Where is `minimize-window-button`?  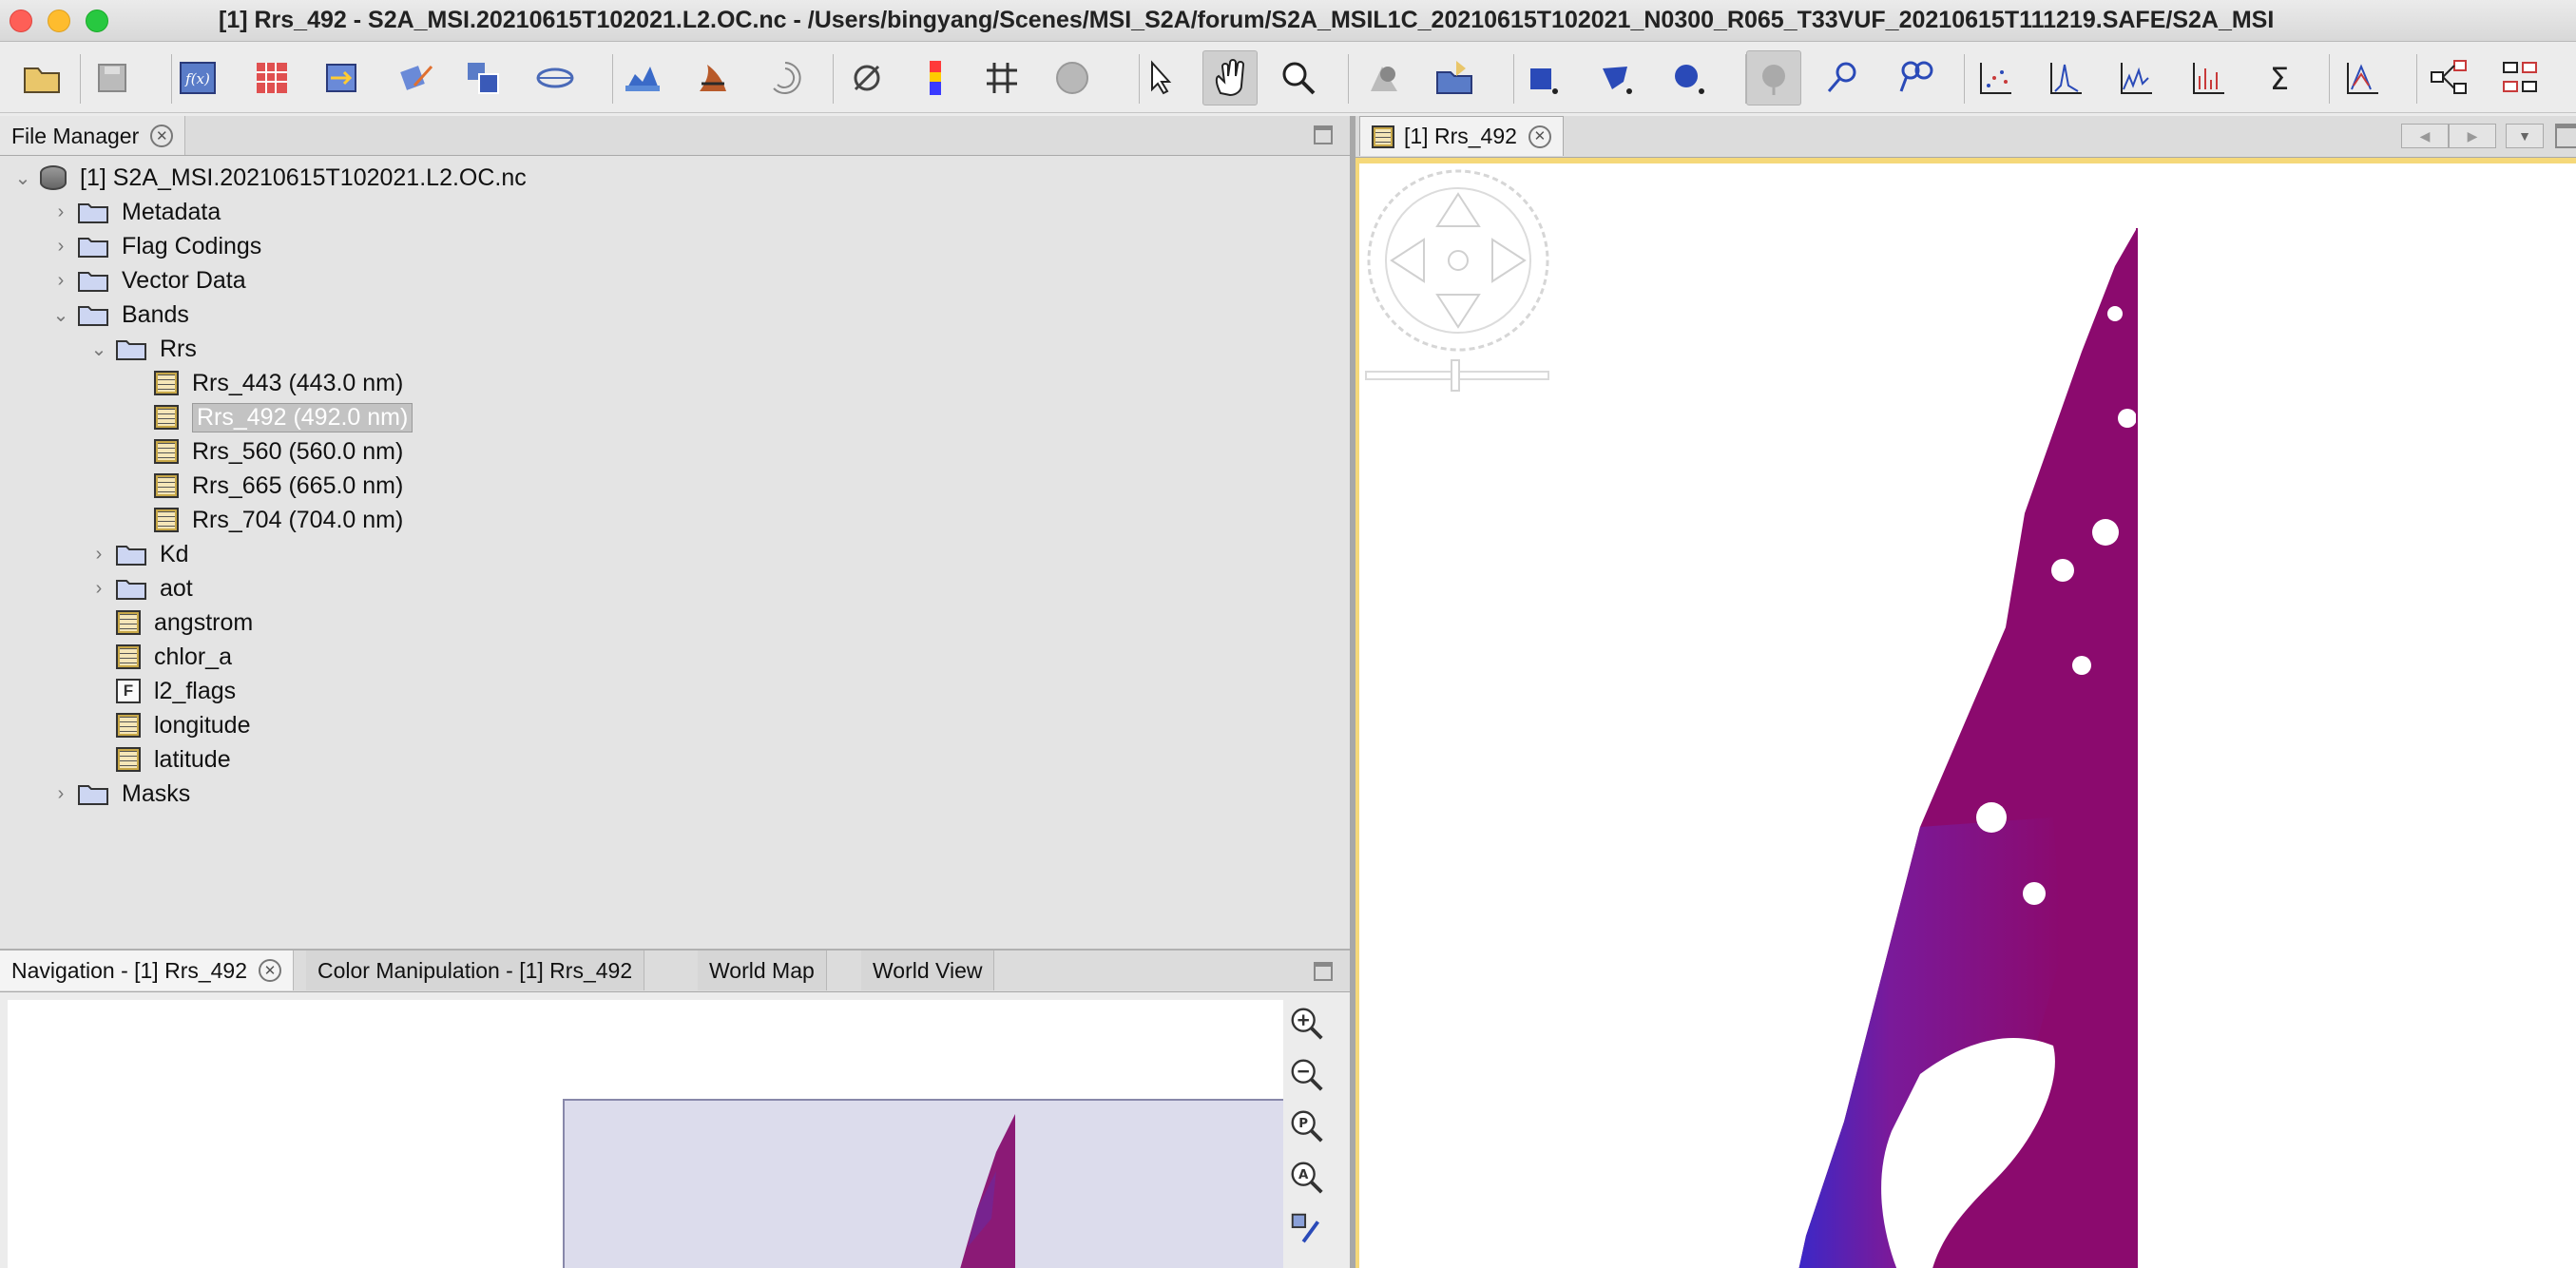
minimize-window-button is located at coordinates (59, 21).